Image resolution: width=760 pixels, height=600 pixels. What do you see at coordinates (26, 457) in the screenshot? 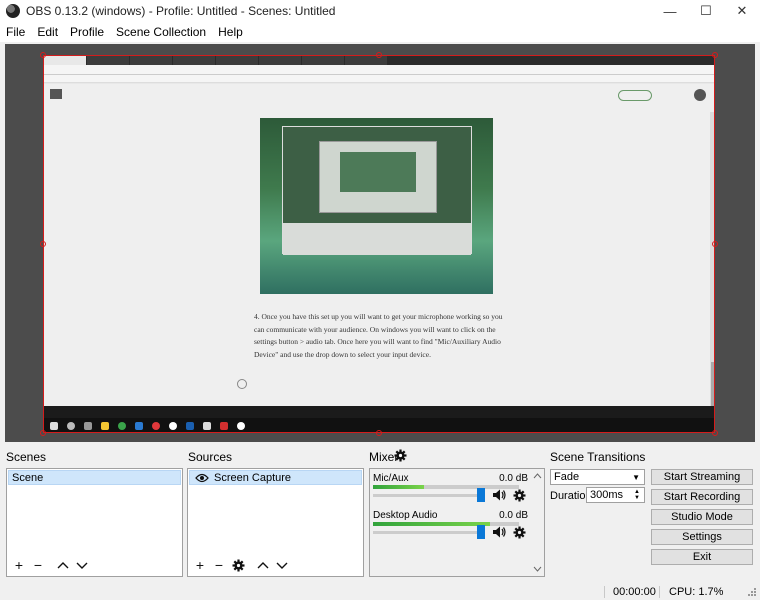
I see `scenes-title: Scenes` at bounding box center [26, 457].